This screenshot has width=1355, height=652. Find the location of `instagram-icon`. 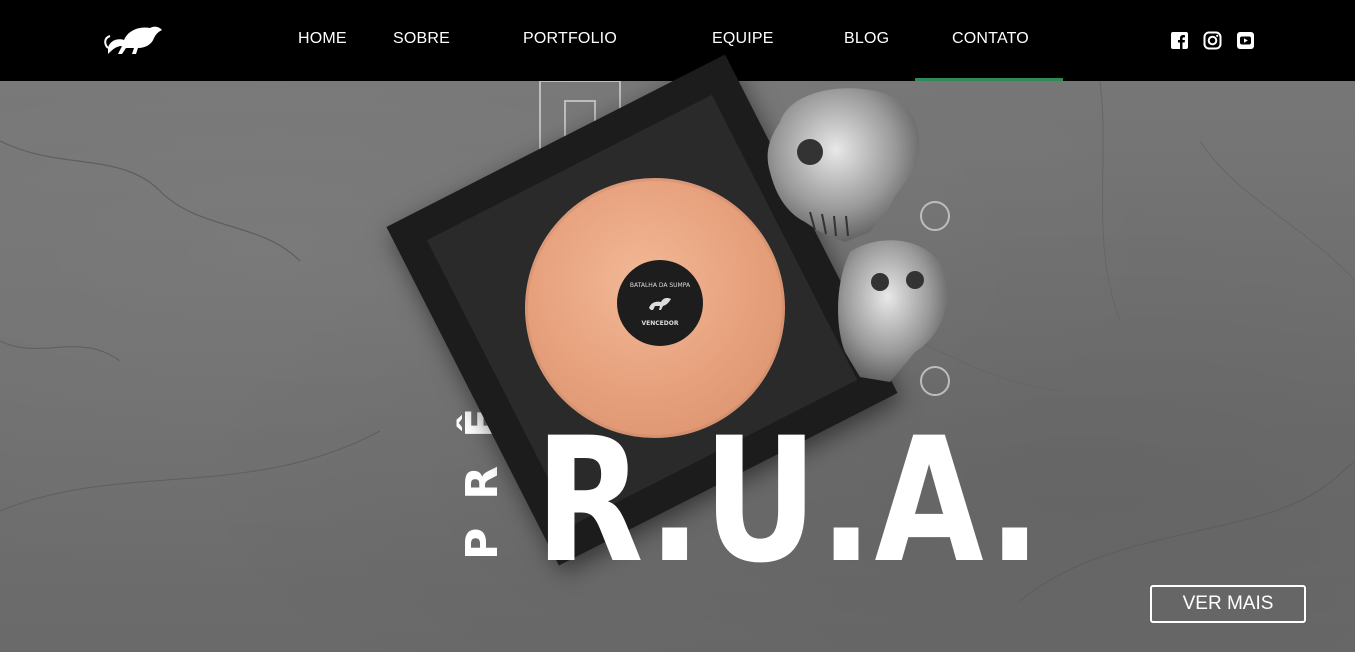

instagram-icon is located at coordinates (1212, 40).